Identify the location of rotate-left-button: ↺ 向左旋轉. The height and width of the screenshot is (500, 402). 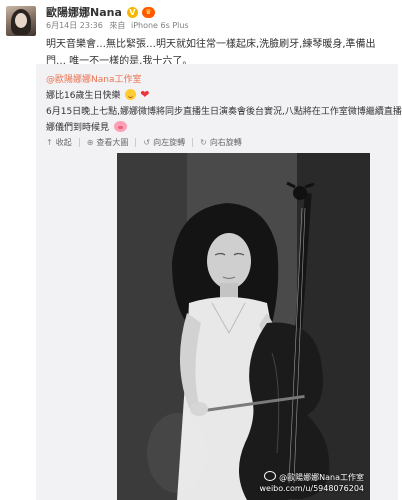
(164, 142).